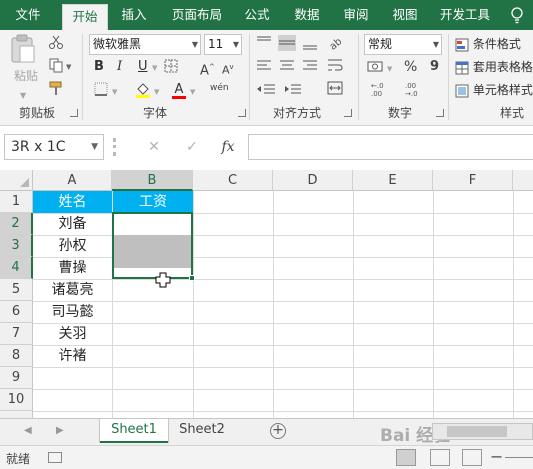  Describe the element at coordinates (219, 88) in the screenshot. I see `phonetic-guide-button: wén` at that location.